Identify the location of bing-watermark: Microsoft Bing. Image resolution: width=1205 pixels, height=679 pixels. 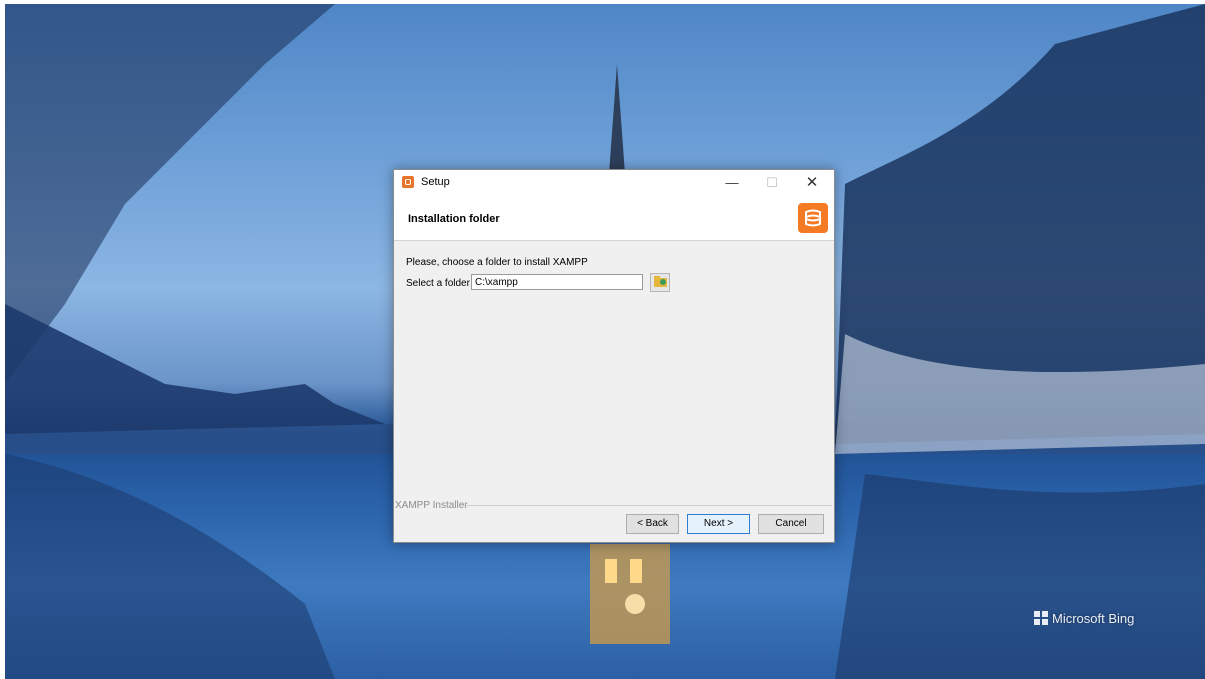
(1084, 617).